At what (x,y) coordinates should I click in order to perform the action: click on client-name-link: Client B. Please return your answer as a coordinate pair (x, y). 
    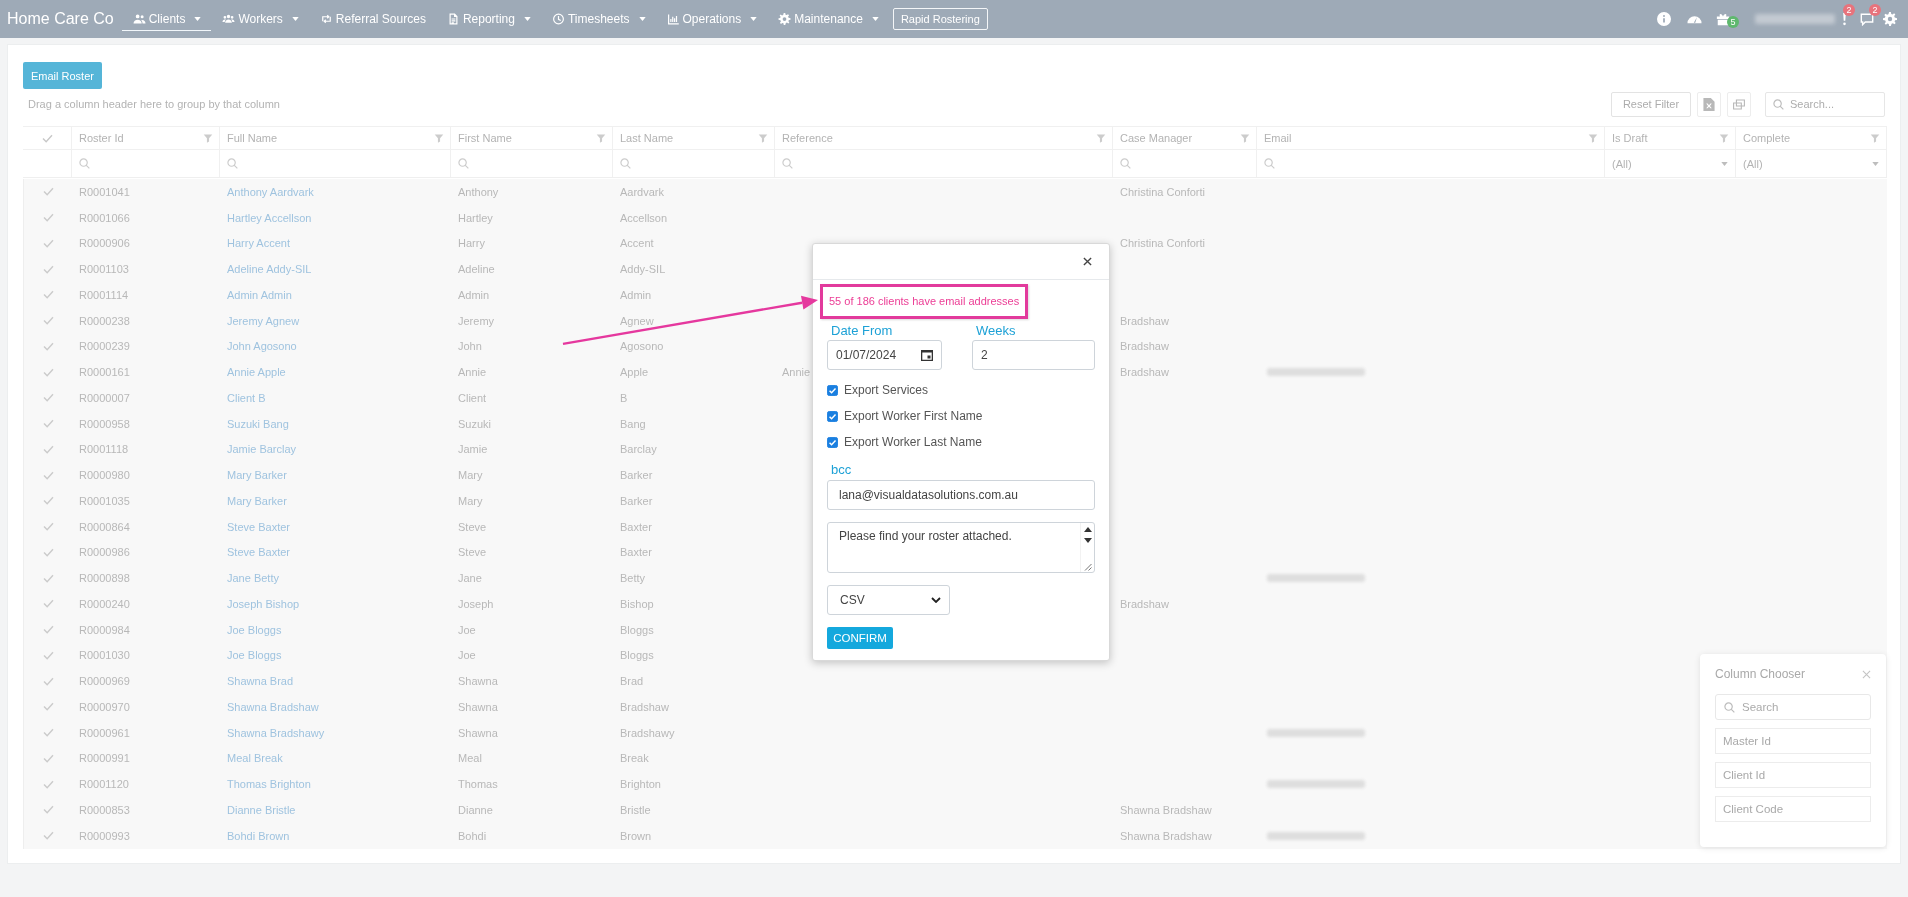
    Looking at the image, I should click on (246, 397).